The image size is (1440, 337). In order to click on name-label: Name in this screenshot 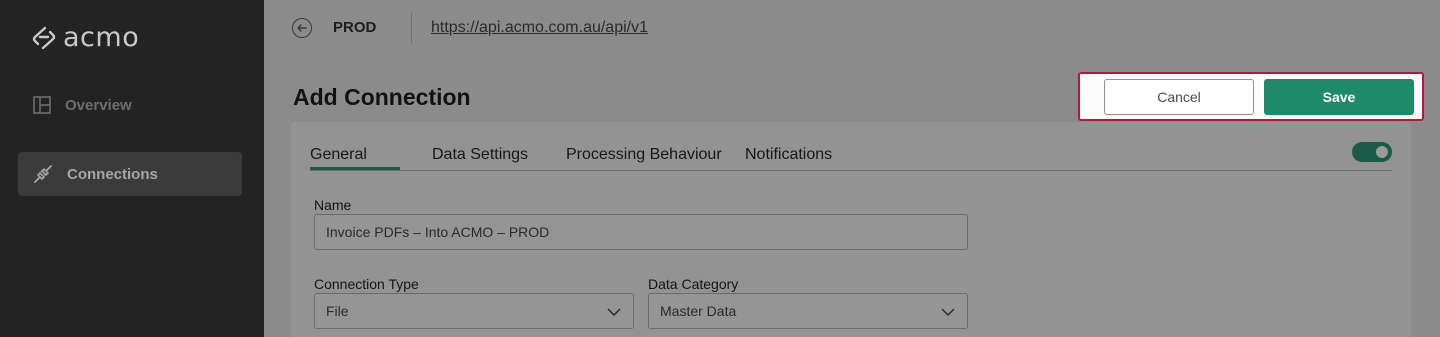, I will do `click(333, 205)`.